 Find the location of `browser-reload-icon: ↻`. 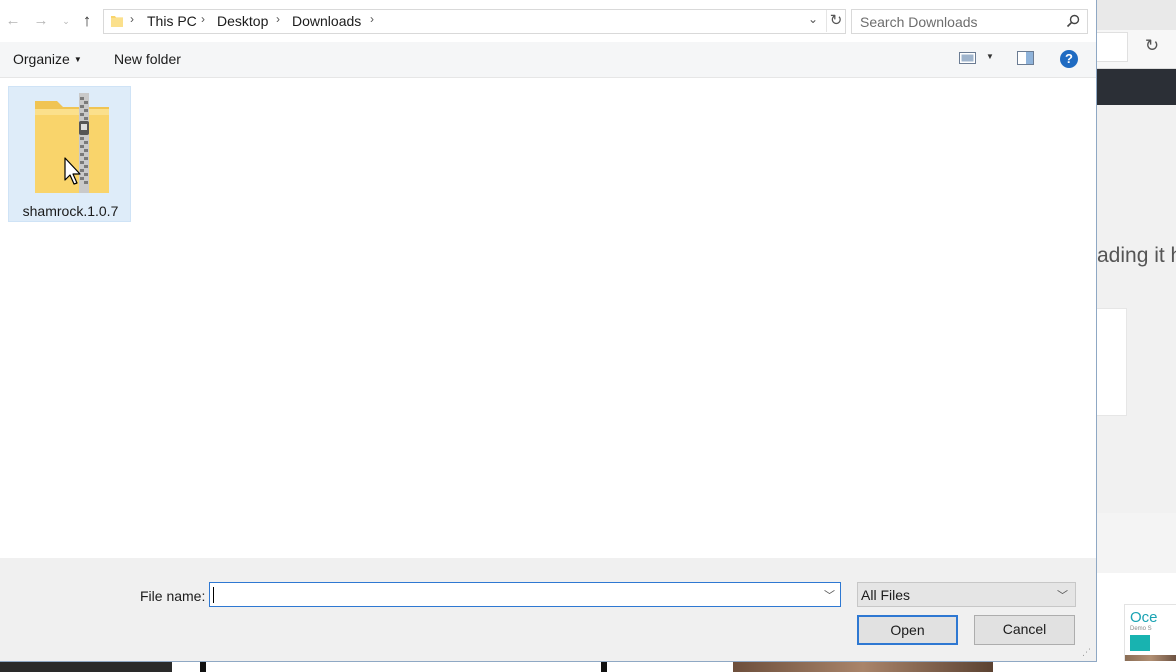

browser-reload-icon: ↻ is located at coordinates (1152, 46).